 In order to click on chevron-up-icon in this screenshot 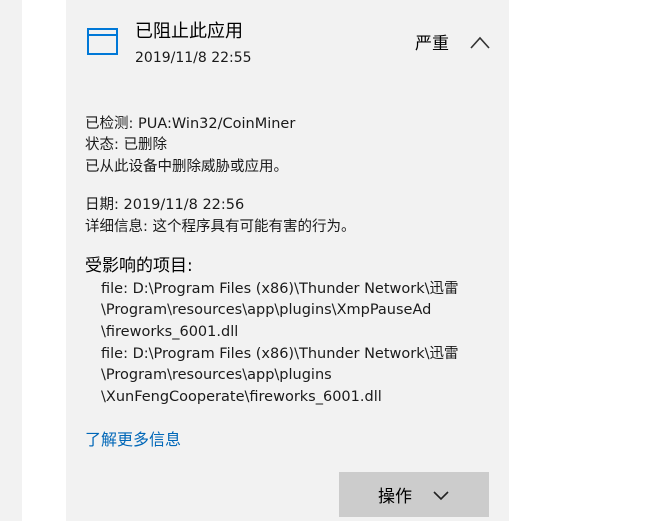, I will do `click(480, 42)`.